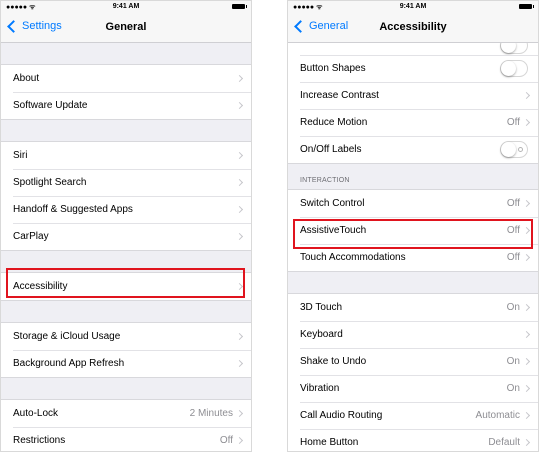 The image size is (540, 452). What do you see at coordinates (520, 149) in the screenshot?
I see `off-label-icon` at bounding box center [520, 149].